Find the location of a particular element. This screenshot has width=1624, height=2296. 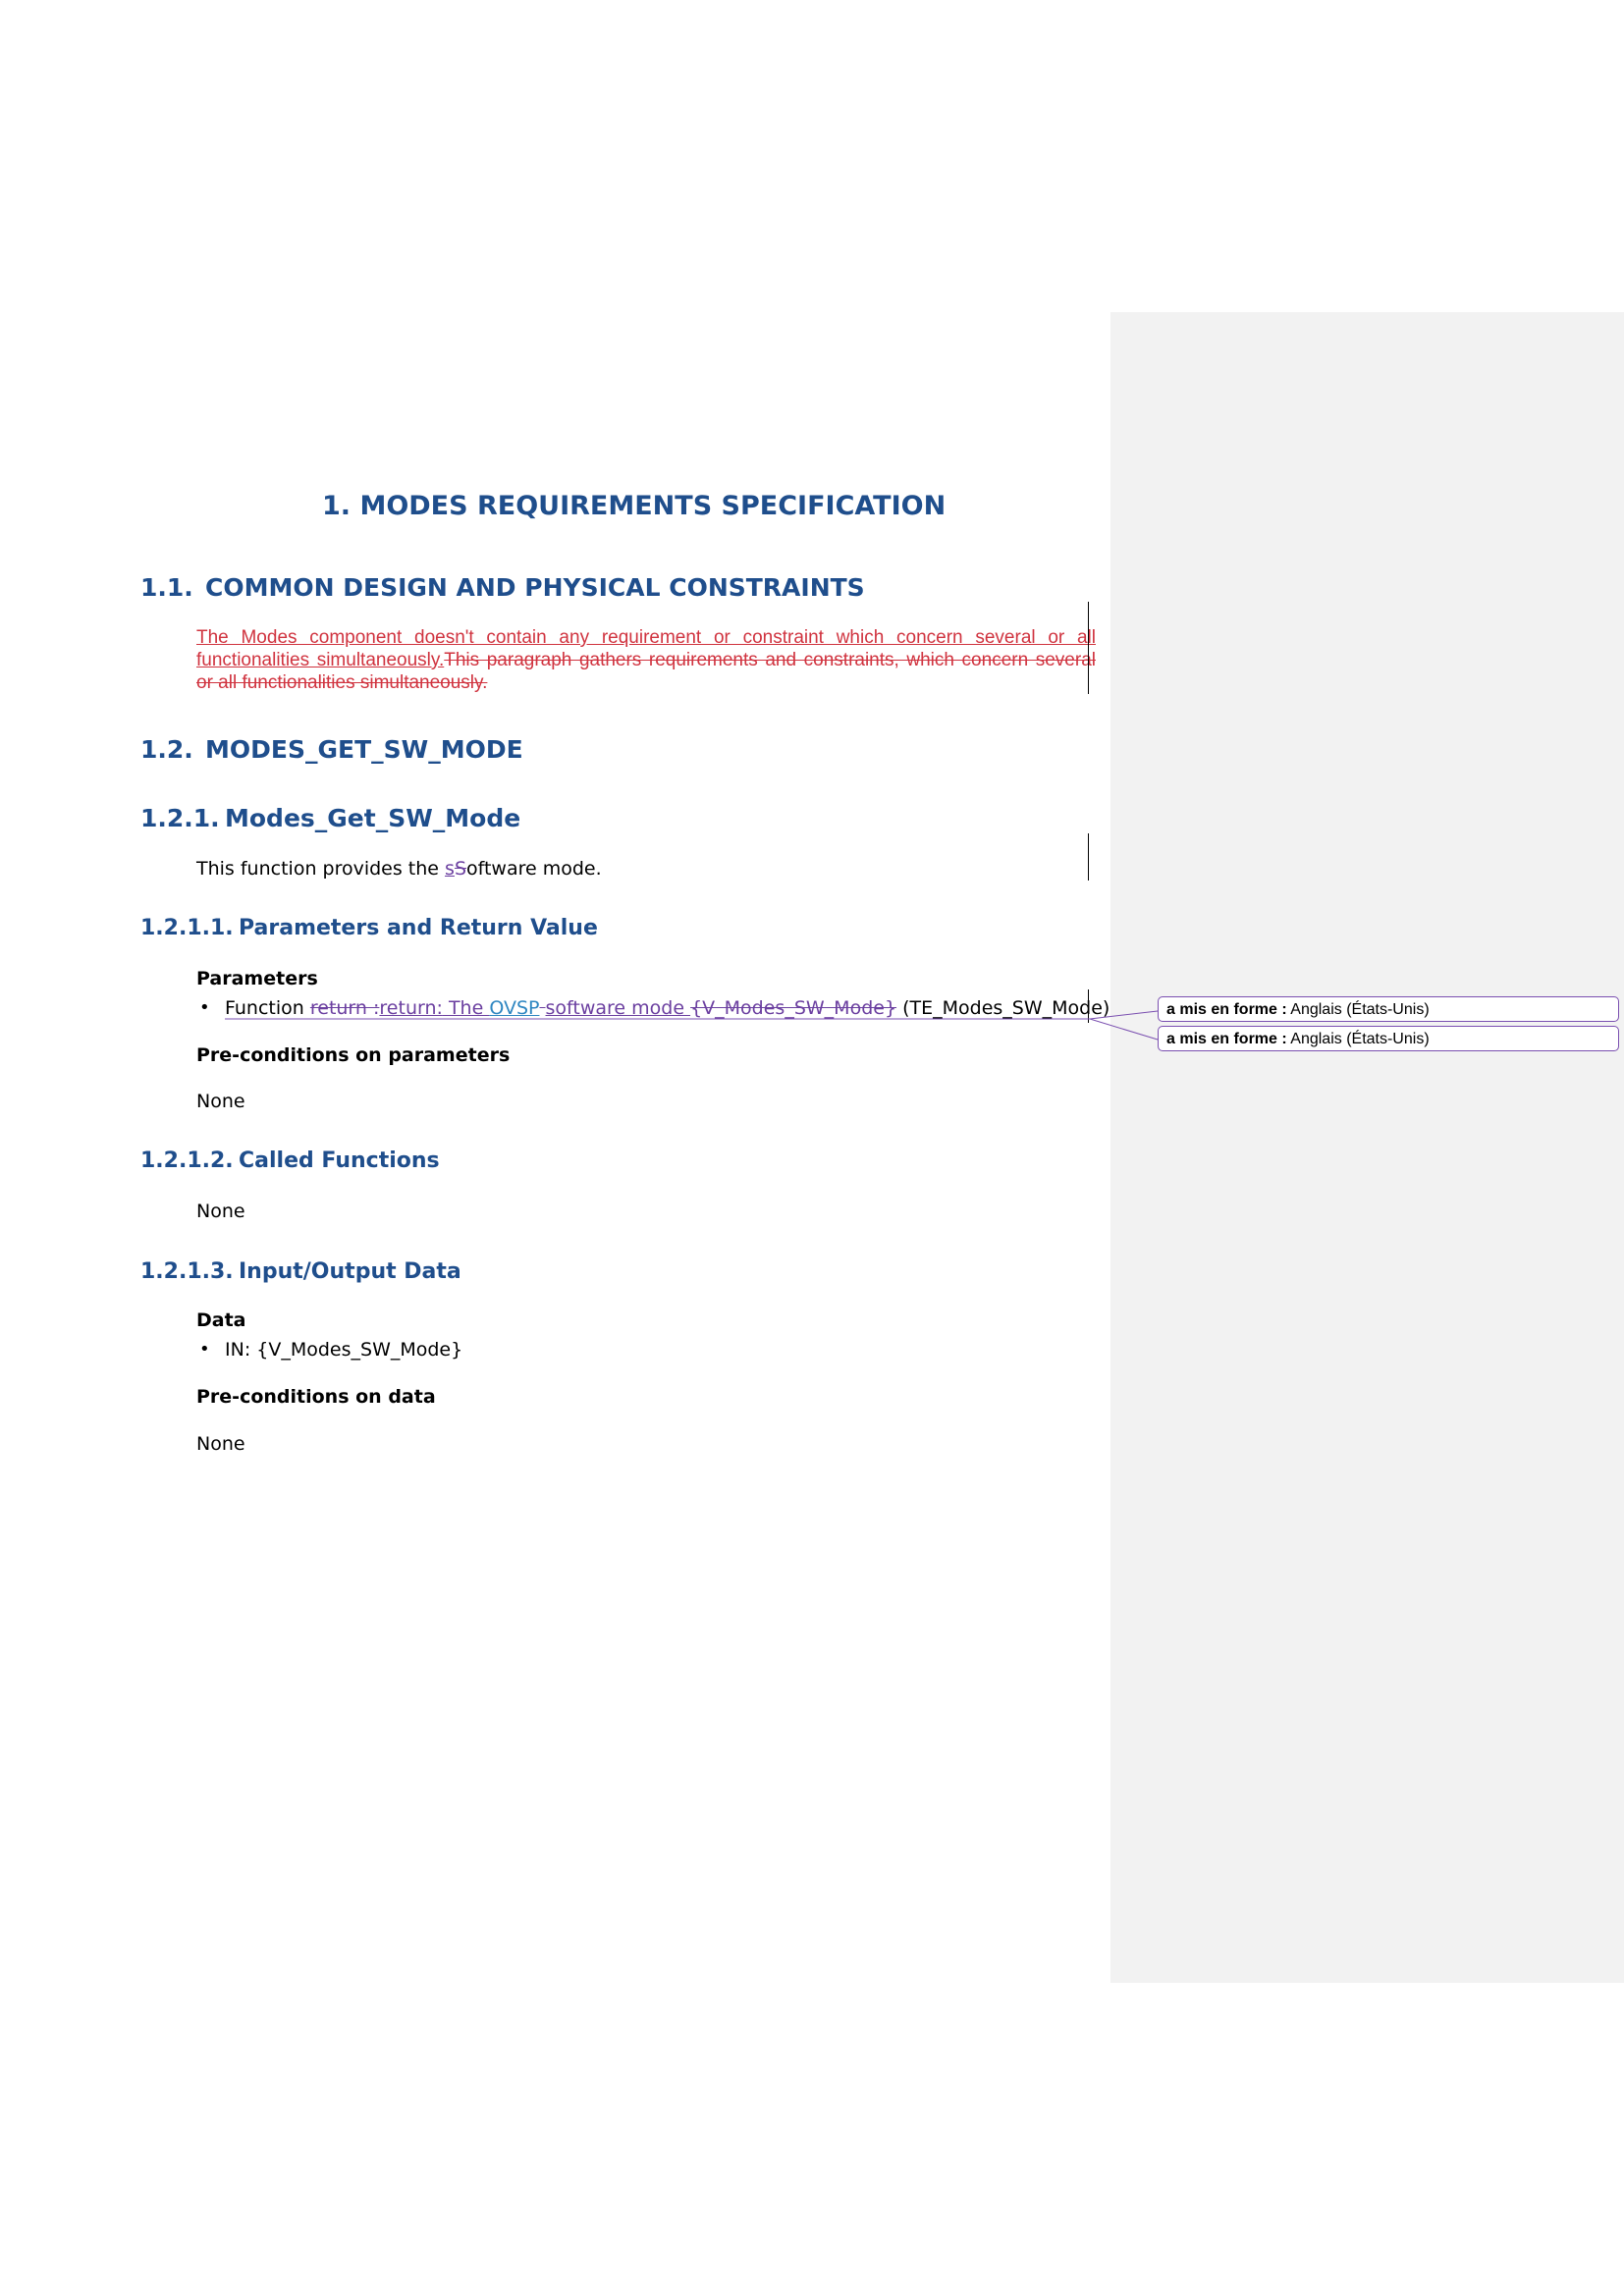

section-number: 1.2.1.3. is located at coordinates (187, 1271).